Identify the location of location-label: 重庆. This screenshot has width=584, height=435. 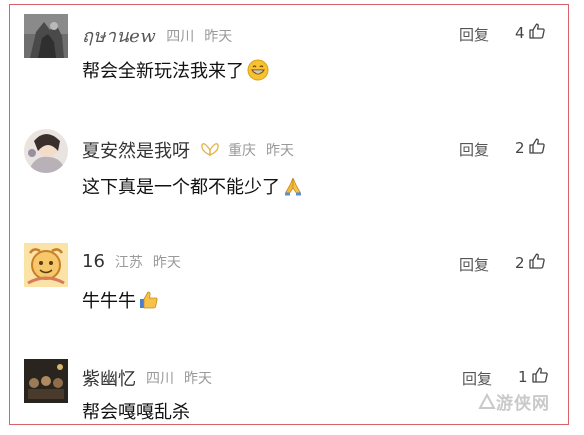
(242, 151).